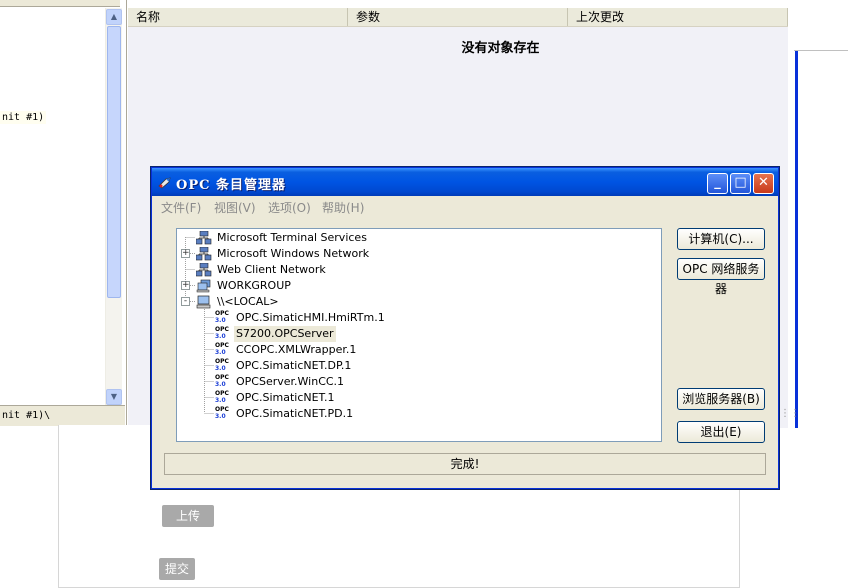  Describe the element at coordinates (203, 286) in the screenshot. I see `workgroup-icon` at that location.